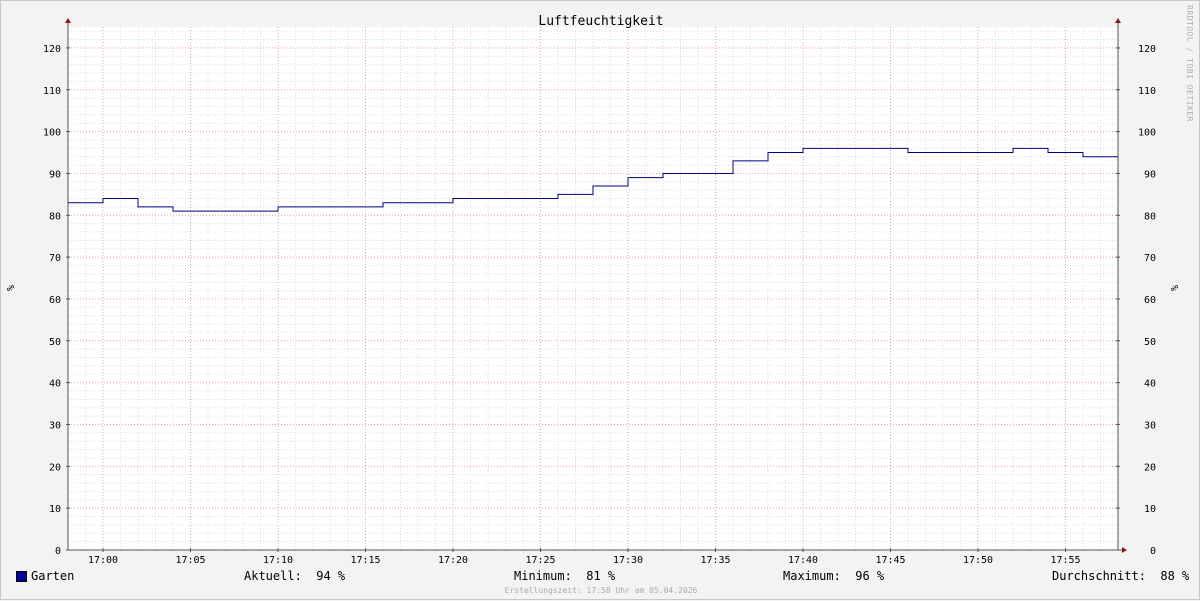 Image resolution: width=1200 pixels, height=601 pixels. I want to click on y-tick-label-right: 10, so click(1150, 509).